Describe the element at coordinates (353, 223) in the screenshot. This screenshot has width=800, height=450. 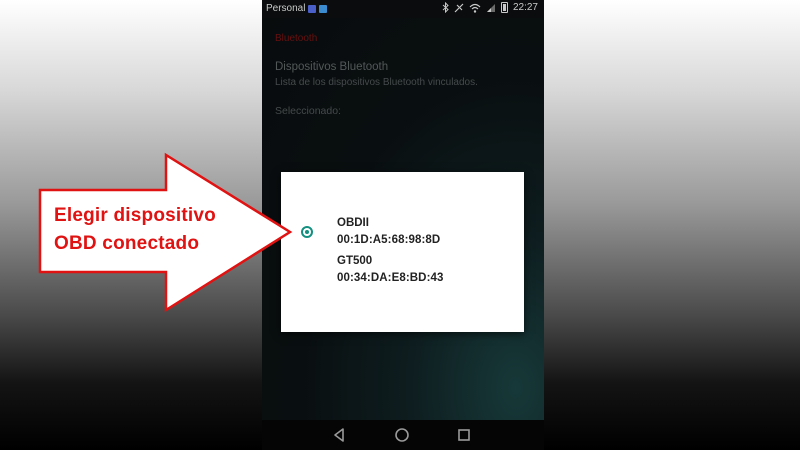
I see `device-name: OBDII` at that location.